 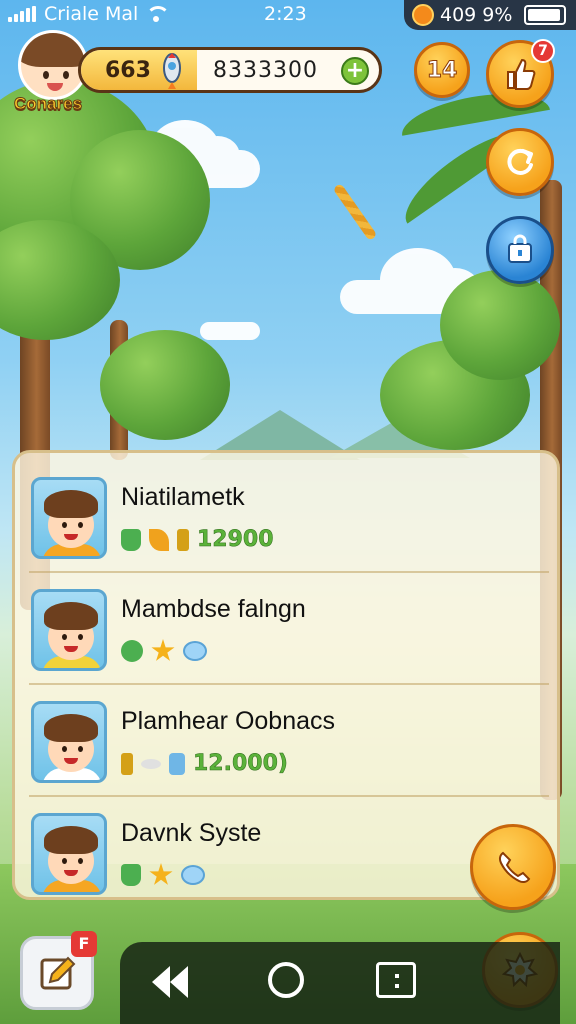 I want to click on call-button, so click(x=513, y=867).